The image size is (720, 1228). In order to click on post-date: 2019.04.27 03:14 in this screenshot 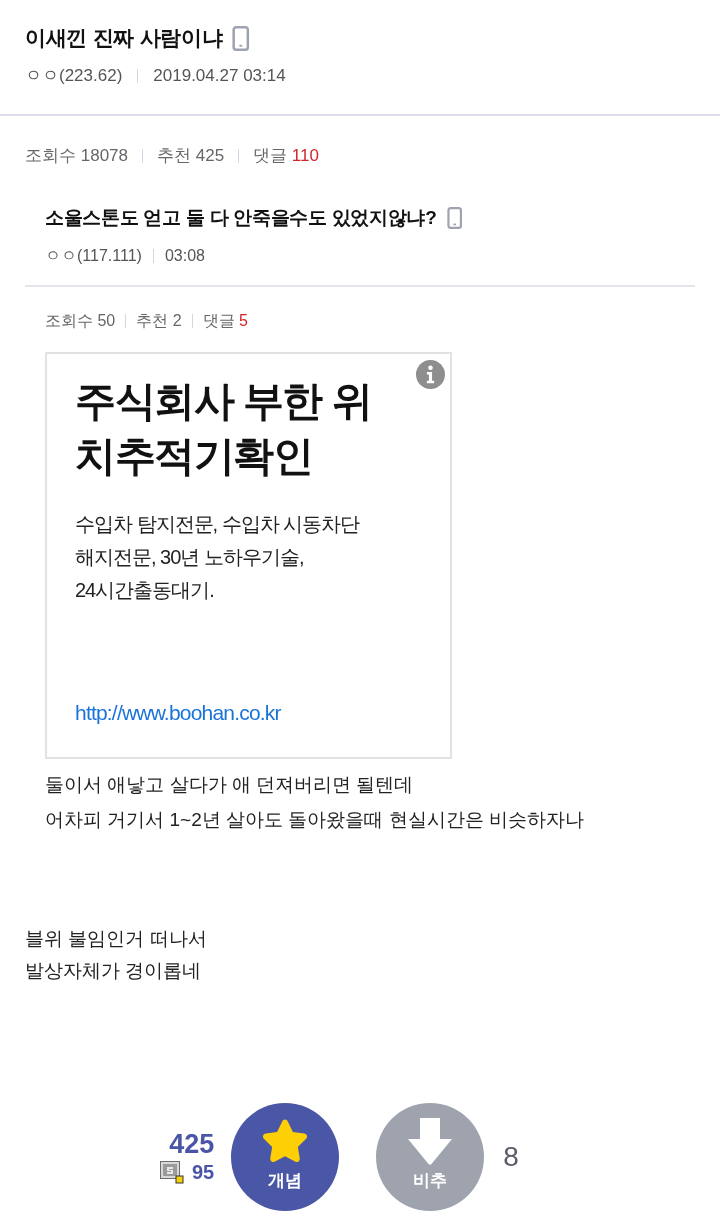, I will do `click(219, 76)`.